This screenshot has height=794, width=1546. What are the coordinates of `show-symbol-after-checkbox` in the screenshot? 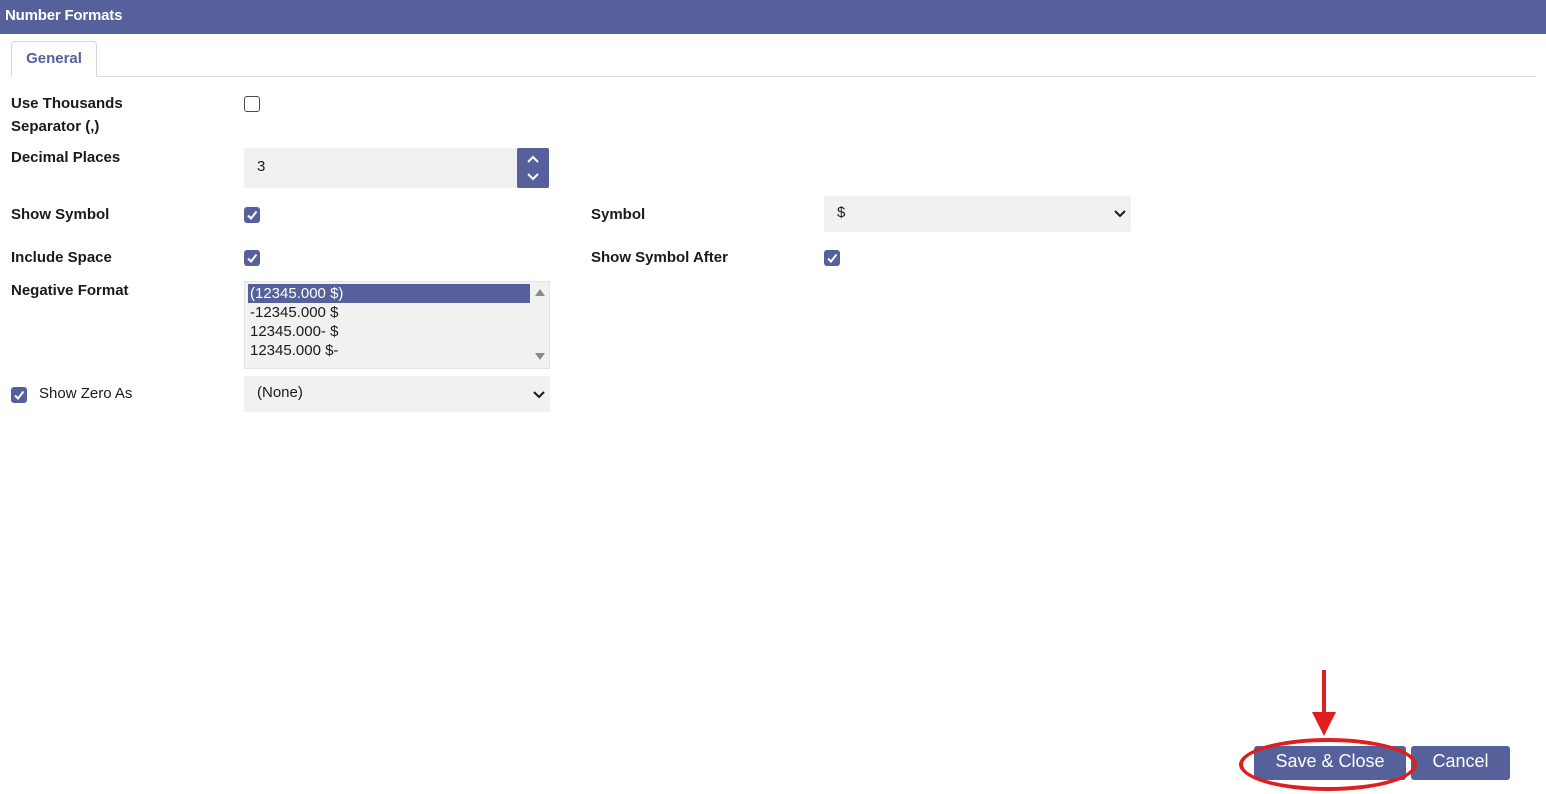 It's located at (832, 258).